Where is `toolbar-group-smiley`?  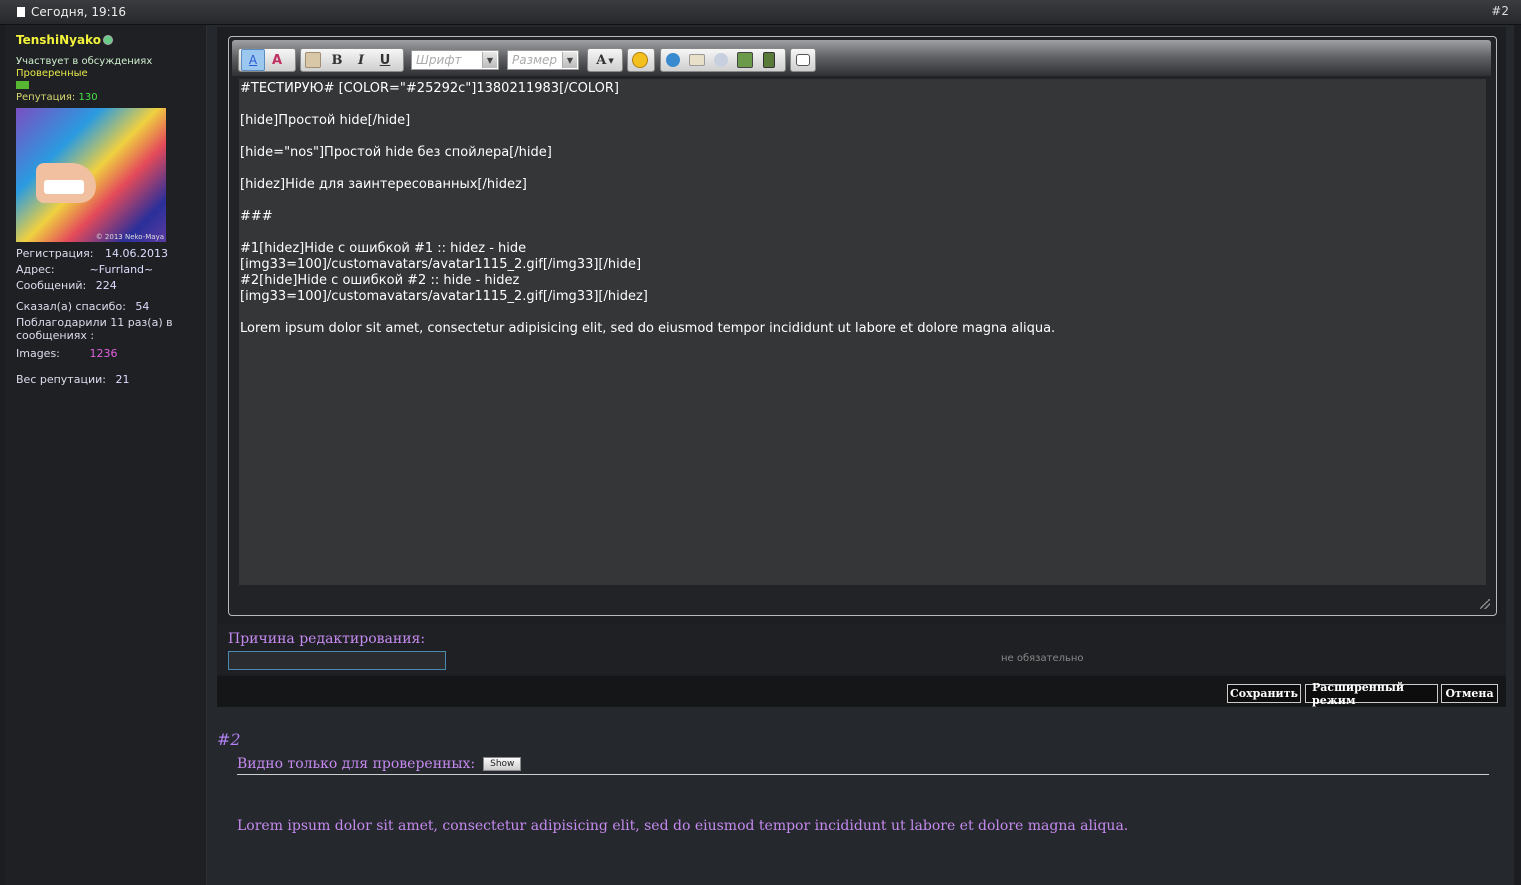 toolbar-group-smiley is located at coordinates (641, 60).